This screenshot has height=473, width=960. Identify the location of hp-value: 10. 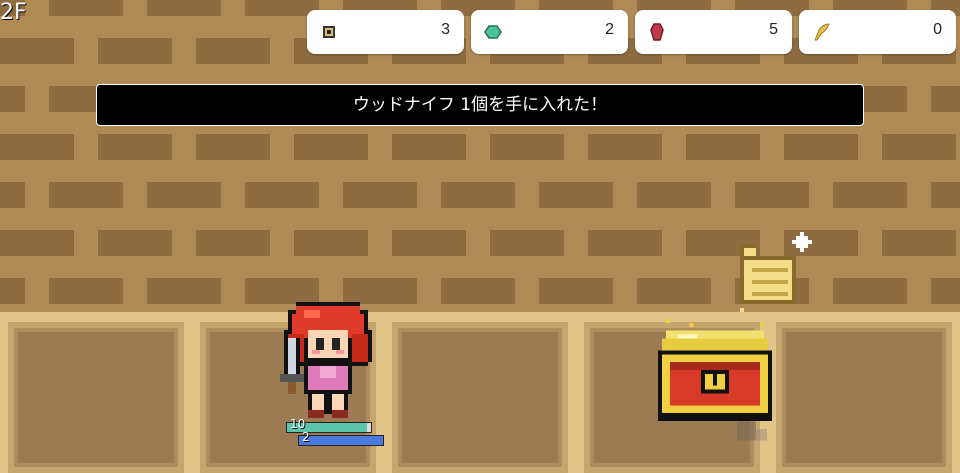
(298, 424).